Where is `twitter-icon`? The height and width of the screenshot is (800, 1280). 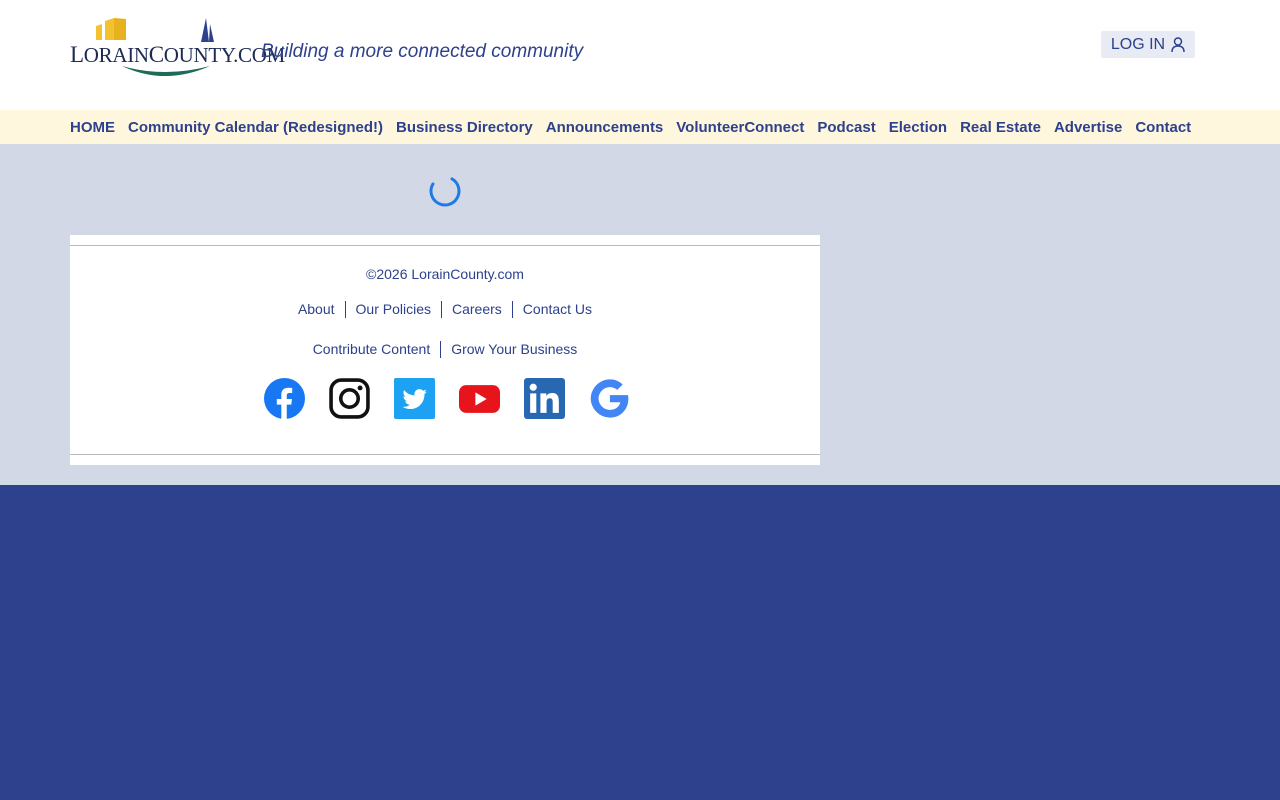
twitter-icon is located at coordinates (414, 398).